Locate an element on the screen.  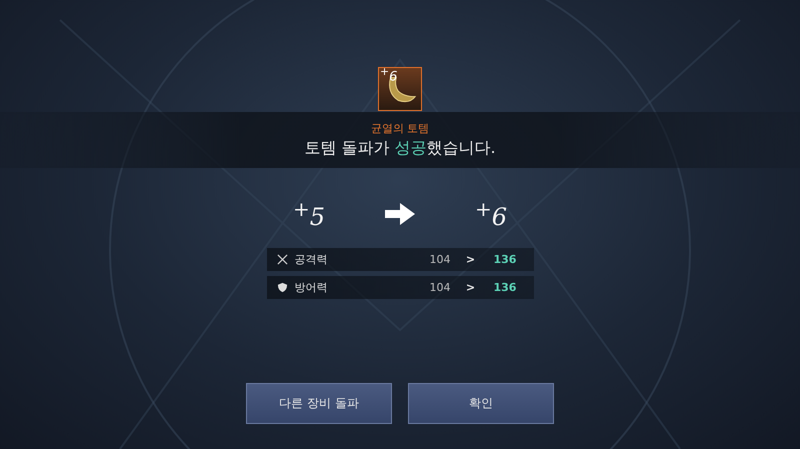
shield-icon is located at coordinates (282, 287).